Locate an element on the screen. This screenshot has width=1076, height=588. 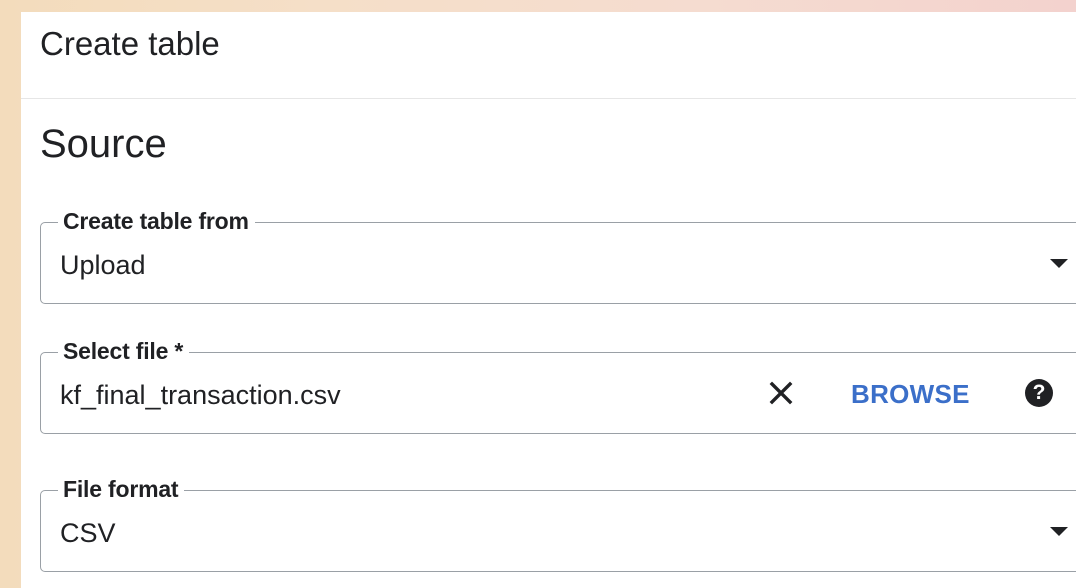
help-icon: ? is located at coordinates (1039, 393).